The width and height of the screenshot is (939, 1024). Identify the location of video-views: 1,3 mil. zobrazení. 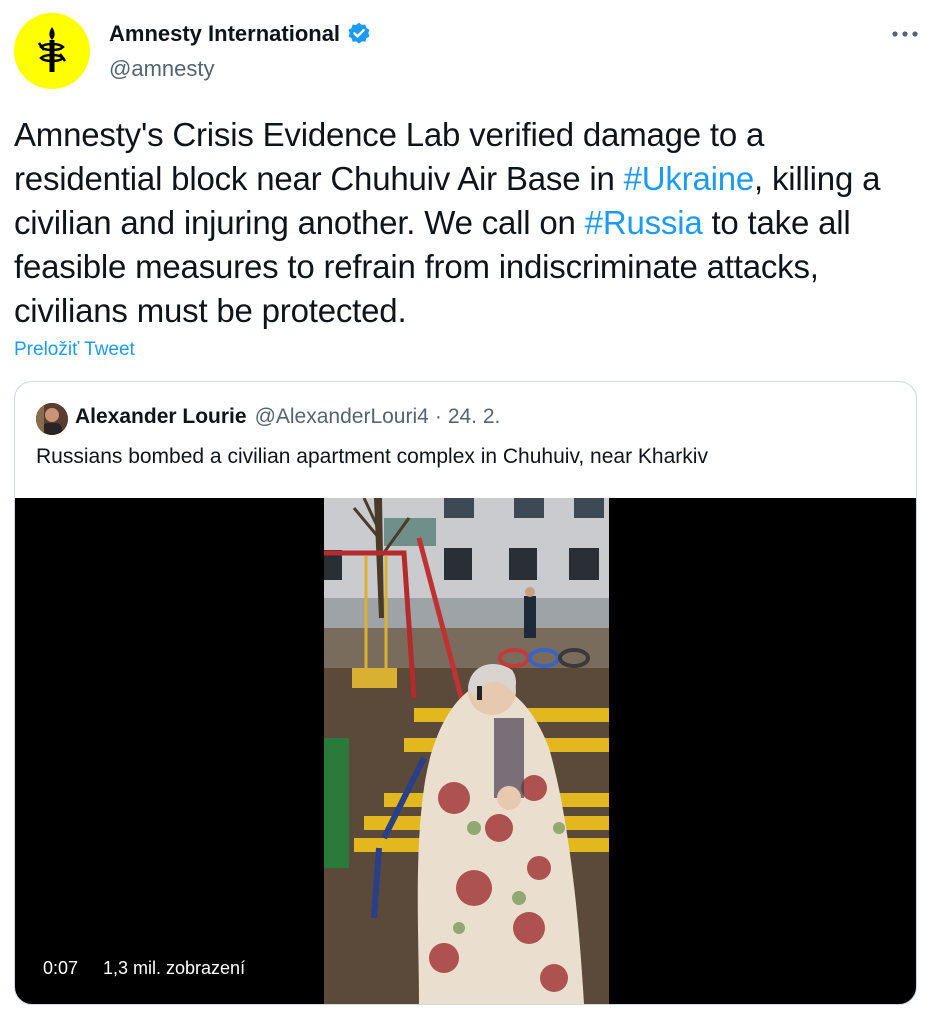
(174, 968).